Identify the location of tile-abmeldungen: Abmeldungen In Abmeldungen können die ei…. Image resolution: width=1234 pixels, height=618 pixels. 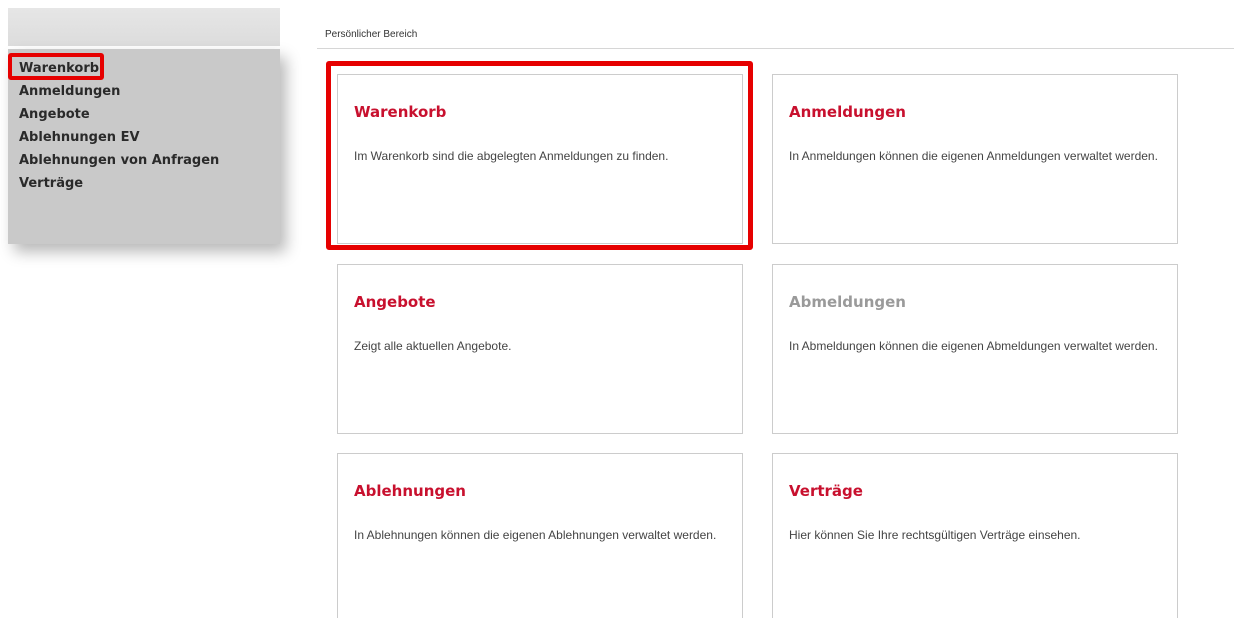
(975, 349).